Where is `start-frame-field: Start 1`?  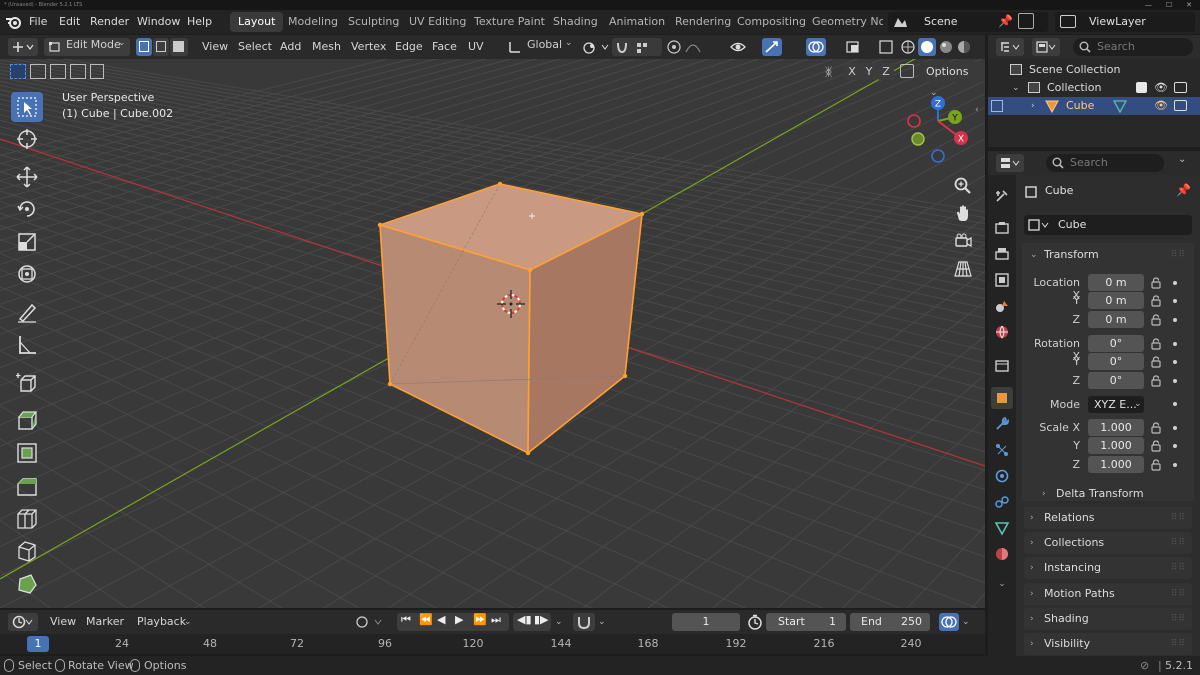
start-frame-field: Start 1 is located at coordinates (806, 622).